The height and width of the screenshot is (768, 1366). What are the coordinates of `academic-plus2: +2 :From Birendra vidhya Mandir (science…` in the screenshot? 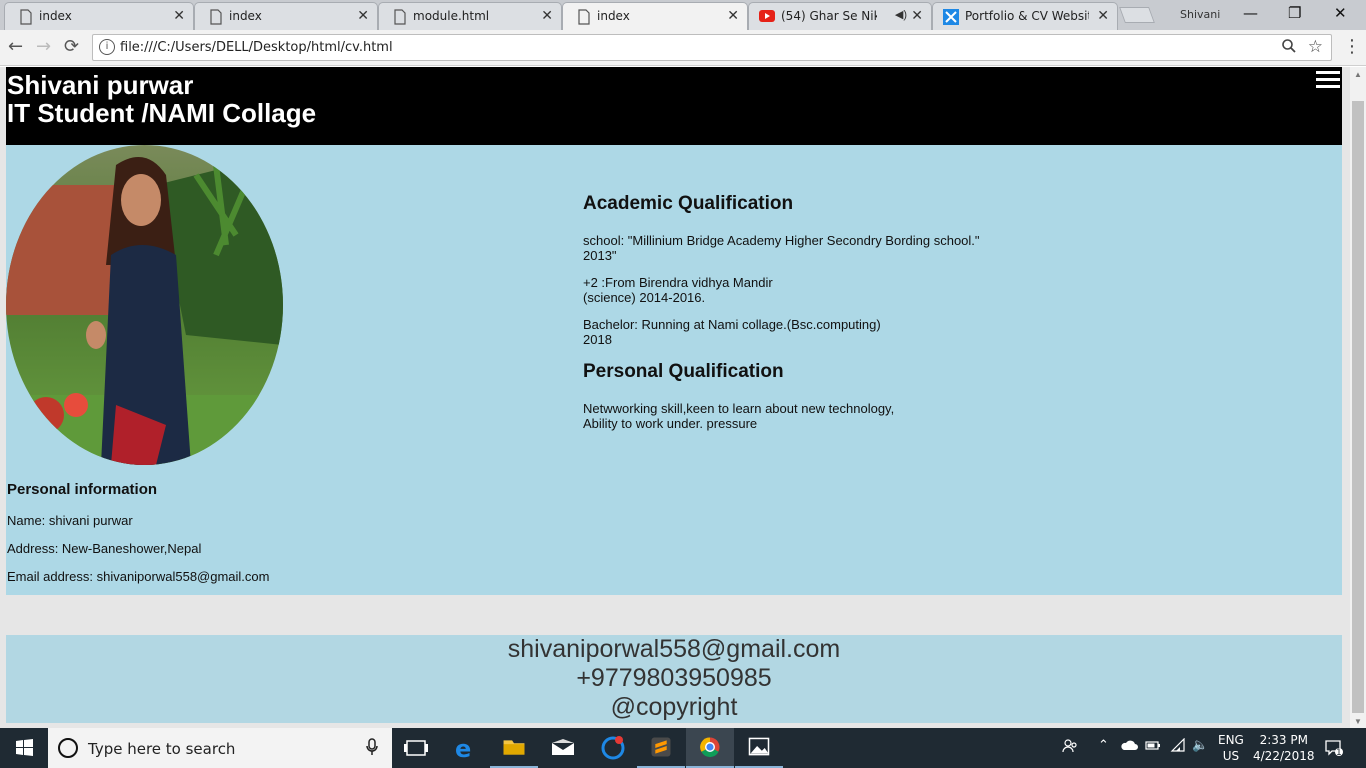 It's located at (833, 290).